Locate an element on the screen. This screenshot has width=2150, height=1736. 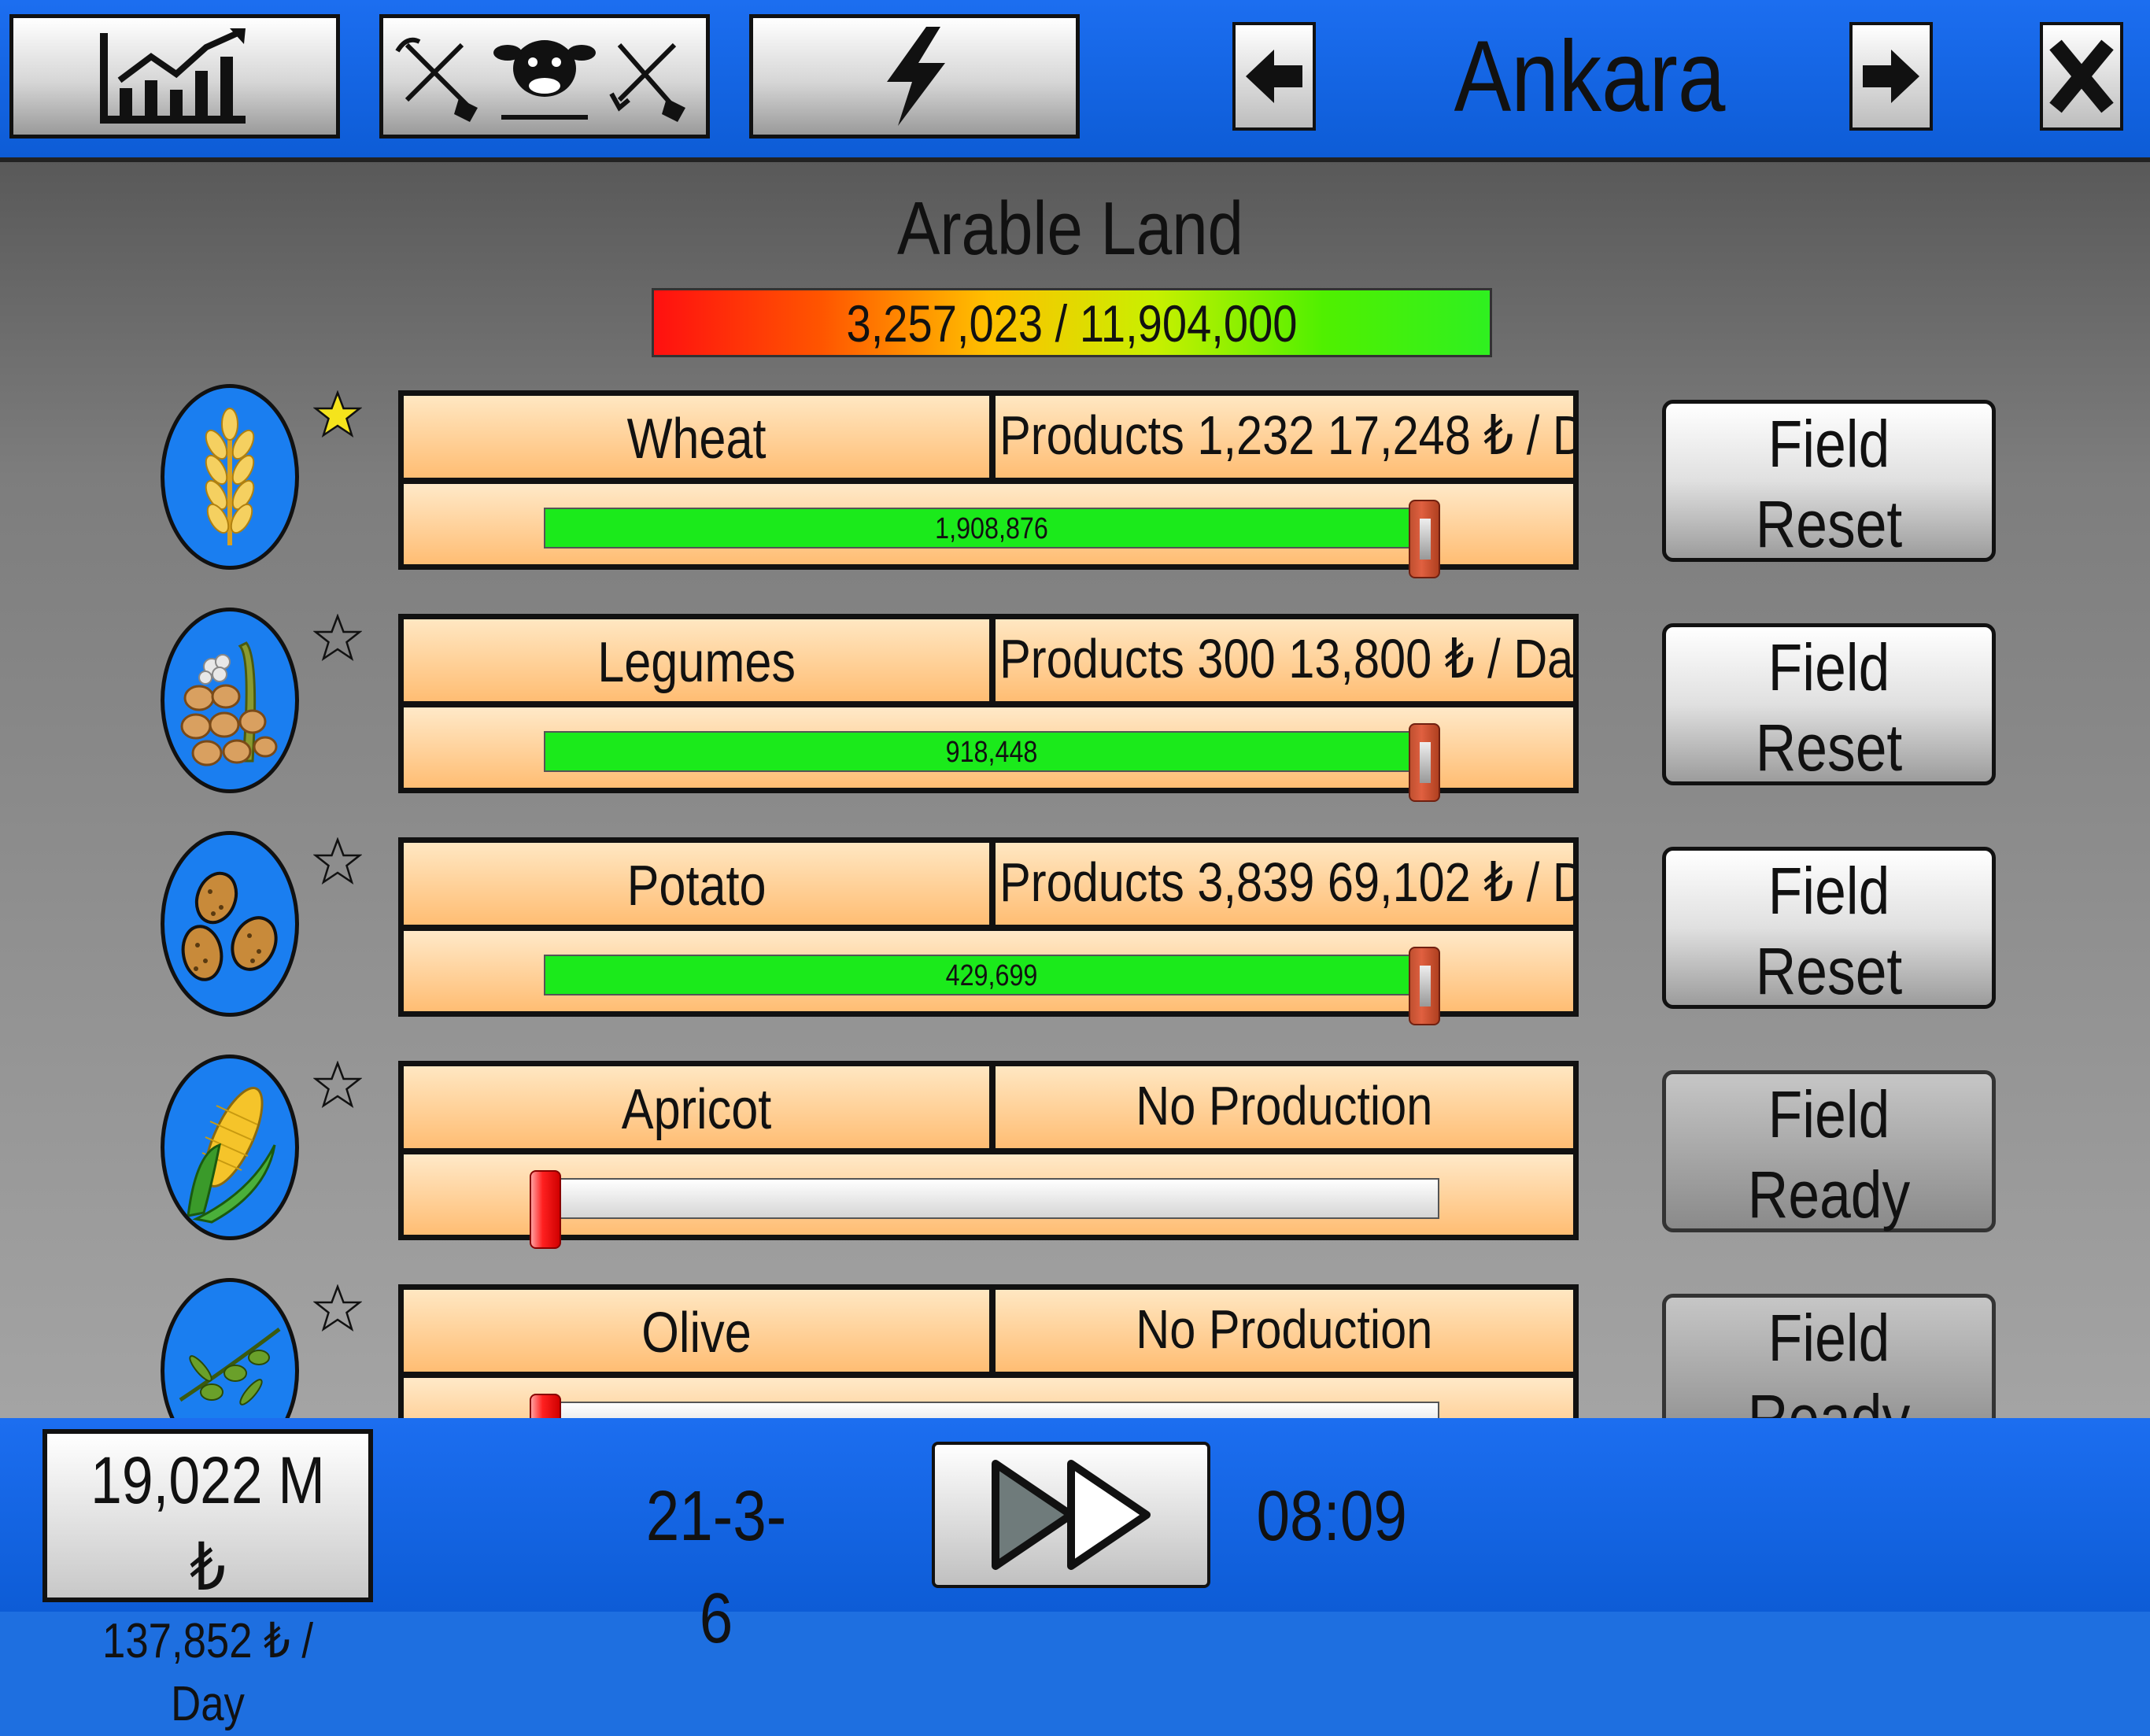
crop-production-info: Products 3,839 69,102 ₺ / Day is located at coordinates (1284, 884).